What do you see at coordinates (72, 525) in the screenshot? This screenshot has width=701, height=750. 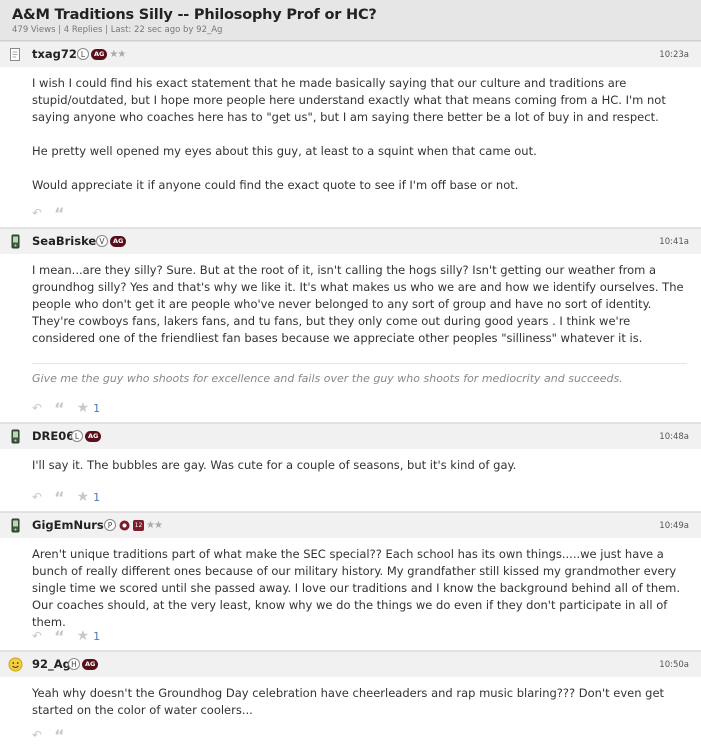 I see `username: GigEmNurse` at bounding box center [72, 525].